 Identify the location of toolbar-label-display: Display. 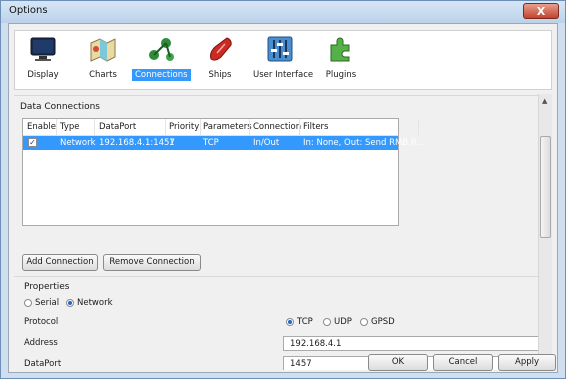
(43, 75).